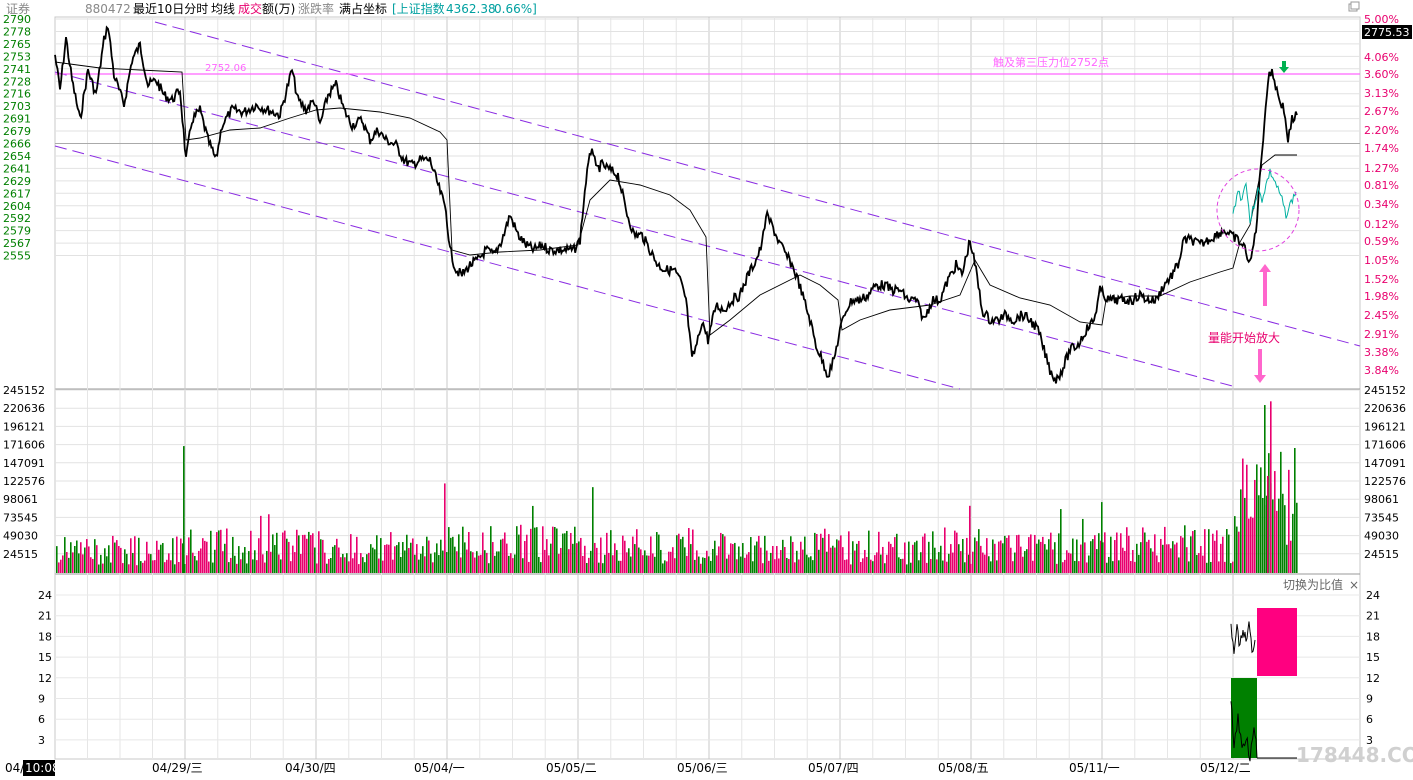 This screenshot has height=780, width=1413. What do you see at coordinates (1381, 499) in the screenshot?
I see `volume-tick-label: 98061` at bounding box center [1381, 499].